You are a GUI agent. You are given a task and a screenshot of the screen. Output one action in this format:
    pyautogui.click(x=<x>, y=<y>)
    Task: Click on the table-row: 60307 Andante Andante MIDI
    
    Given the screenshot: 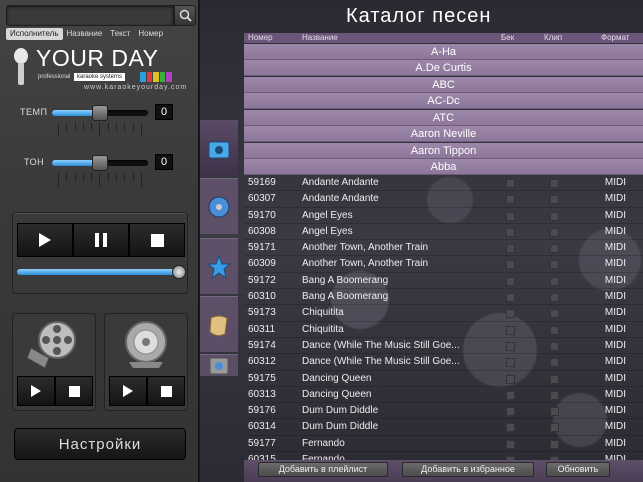 What is the action you would take?
    pyautogui.click(x=443, y=199)
    